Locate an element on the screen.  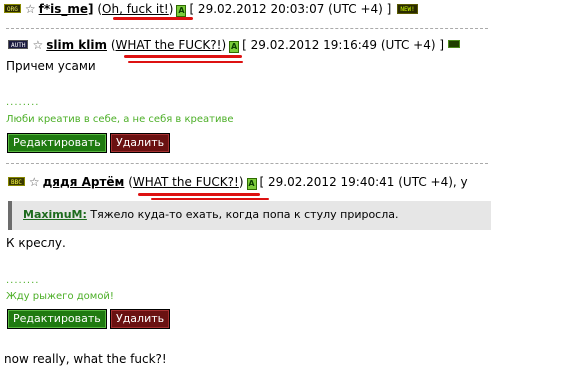
comment-body: К креслу. is located at coordinates (36, 243).